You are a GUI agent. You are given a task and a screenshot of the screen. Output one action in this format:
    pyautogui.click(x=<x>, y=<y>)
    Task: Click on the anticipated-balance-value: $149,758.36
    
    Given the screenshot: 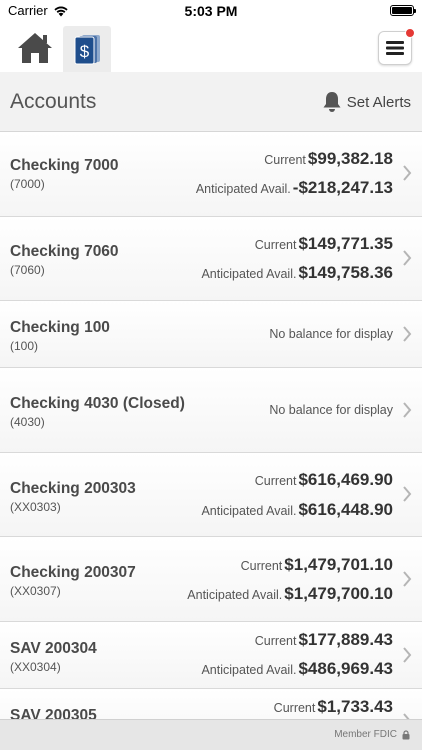 What is the action you would take?
    pyautogui.click(x=345, y=272)
    